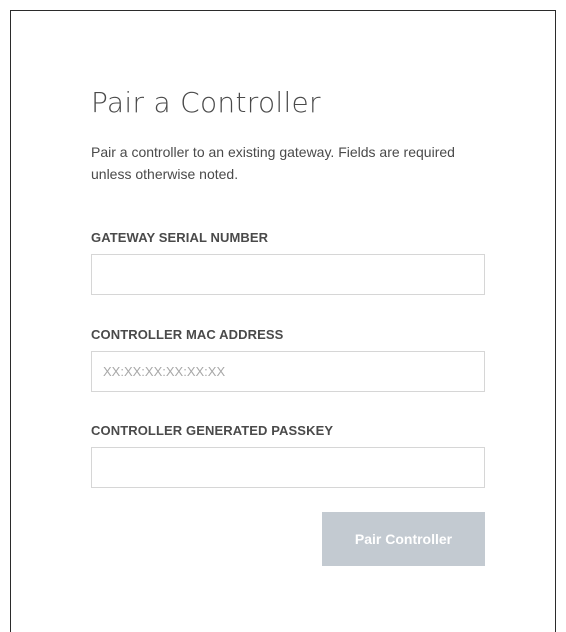  I want to click on form-actions: Pair Controller, so click(288, 539).